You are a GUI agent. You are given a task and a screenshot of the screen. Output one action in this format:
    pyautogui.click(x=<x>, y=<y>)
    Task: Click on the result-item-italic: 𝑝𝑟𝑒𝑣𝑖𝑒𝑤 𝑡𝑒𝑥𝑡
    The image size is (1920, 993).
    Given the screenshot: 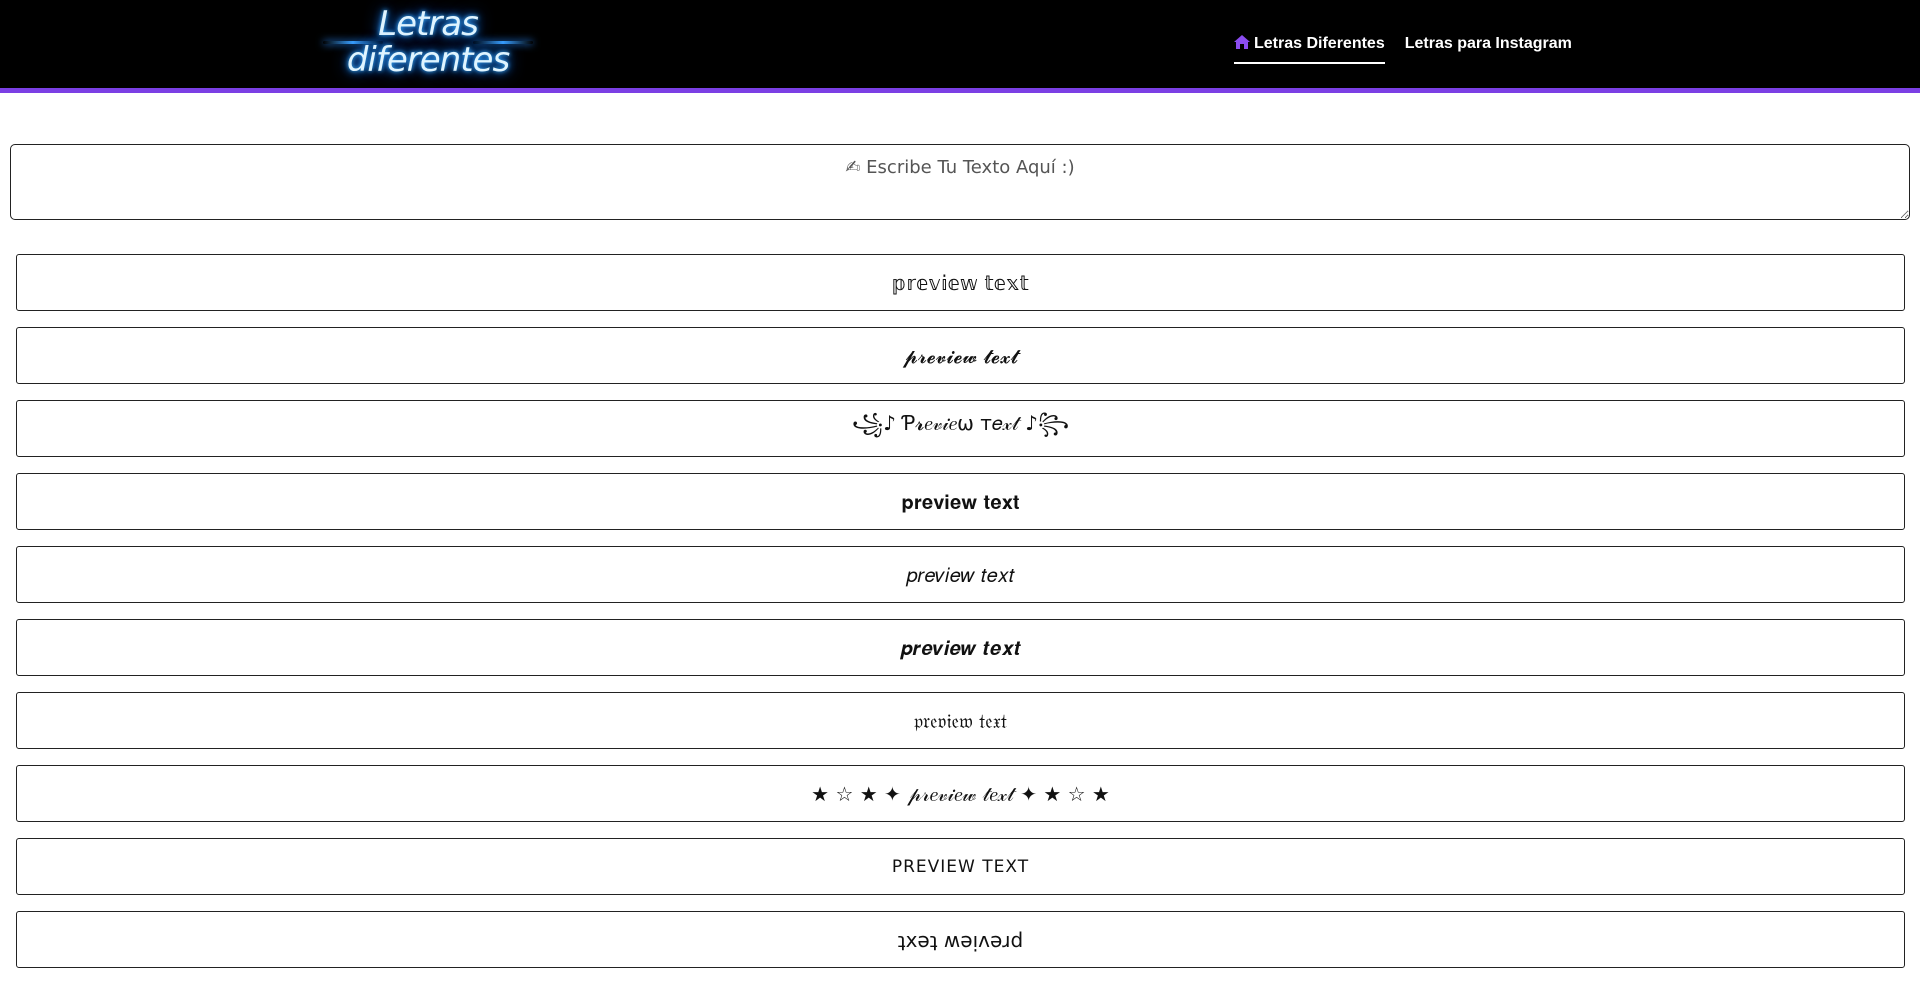 What is the action you would take?
    pyautogui.click(x=960, y=574)
    